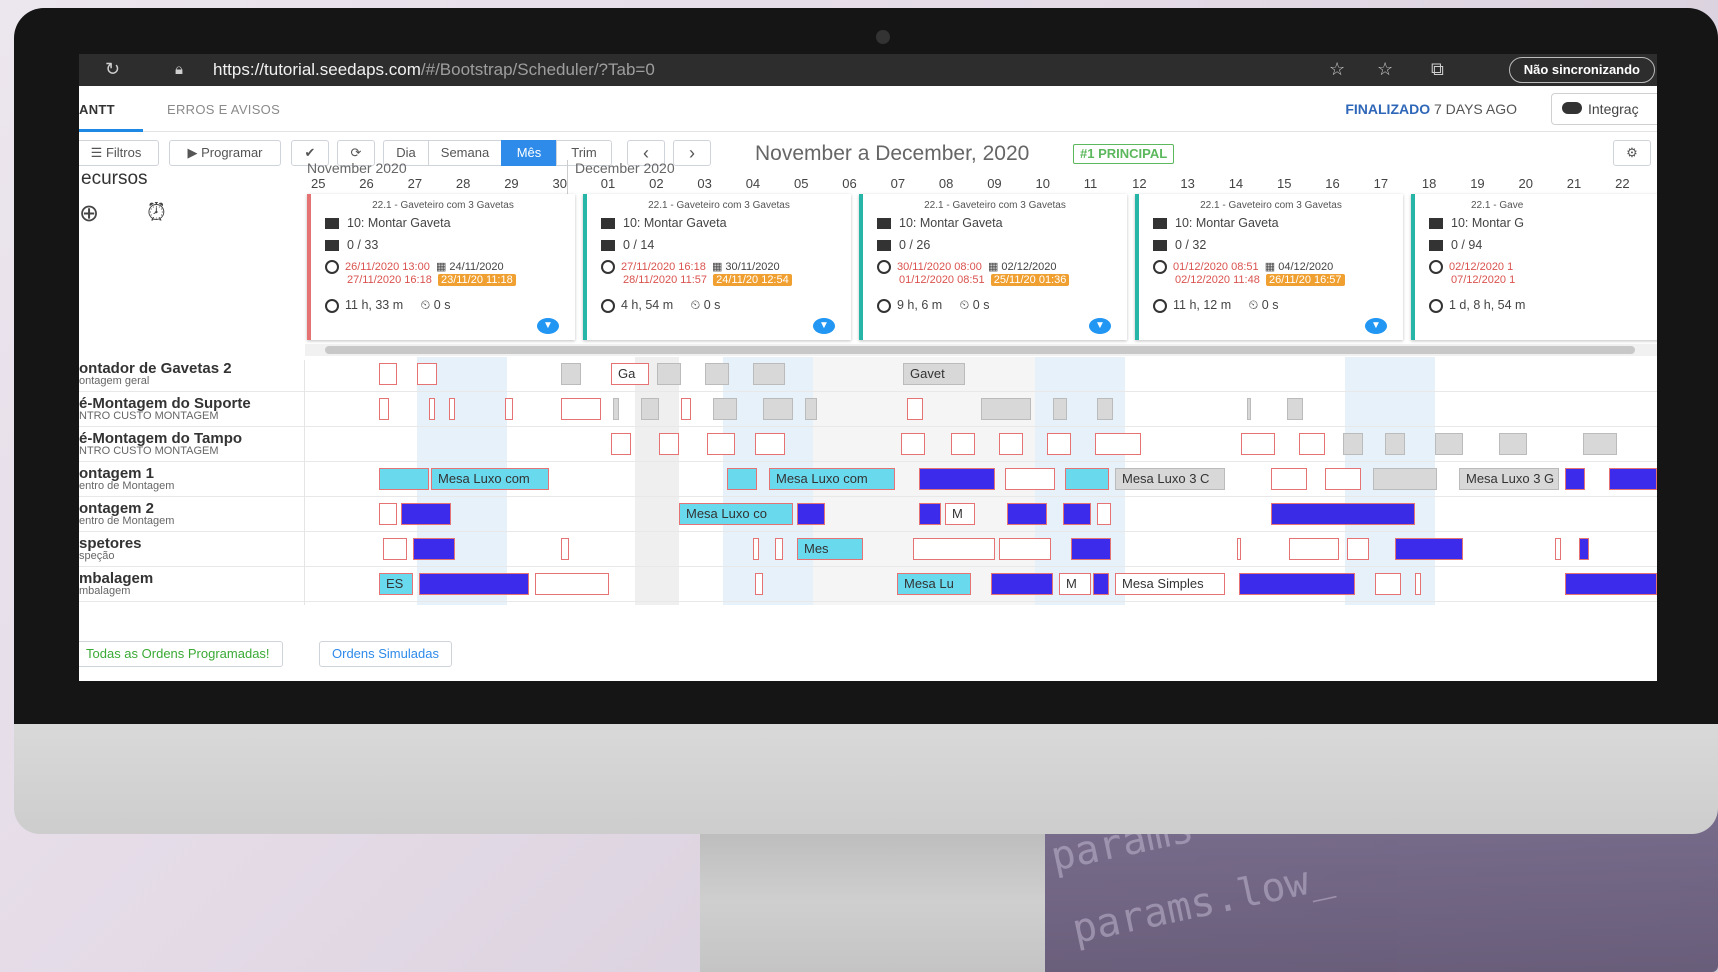 The height and width of the screenshot is (972, 1718). What do you see at coordinates (192, 552) in the screenshot?
I see `resource-label: spetores speção` at bounding box center [192, 552].